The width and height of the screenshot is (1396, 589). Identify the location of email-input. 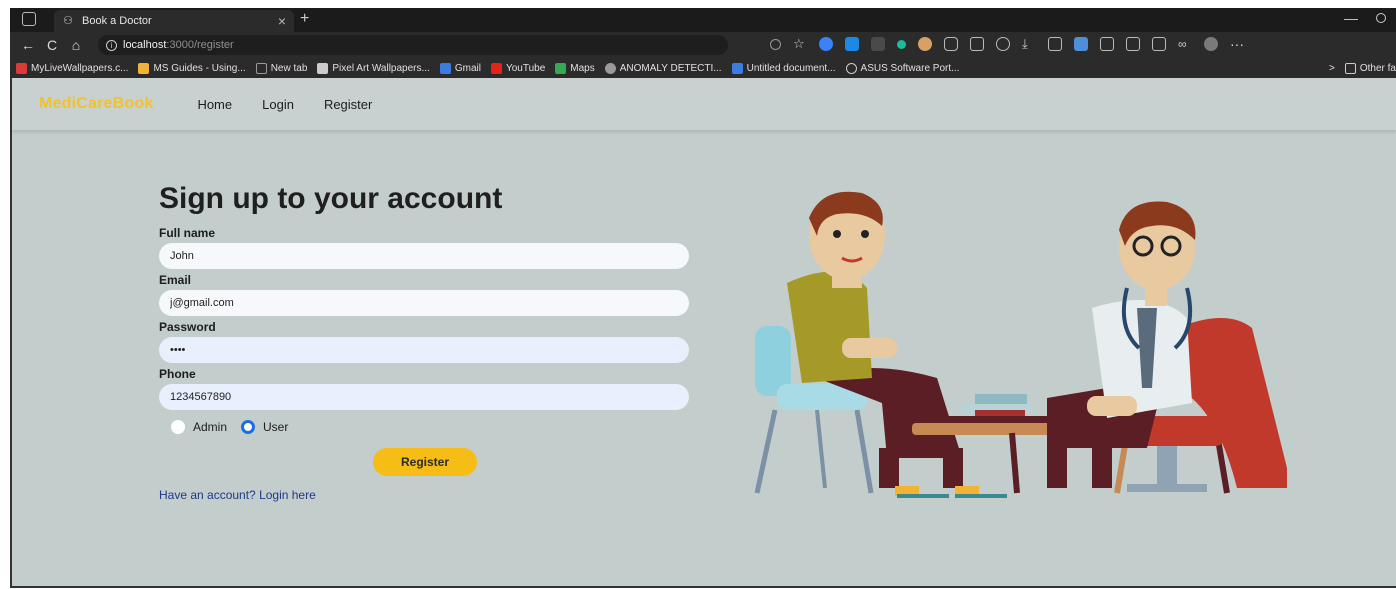
(424, 303).